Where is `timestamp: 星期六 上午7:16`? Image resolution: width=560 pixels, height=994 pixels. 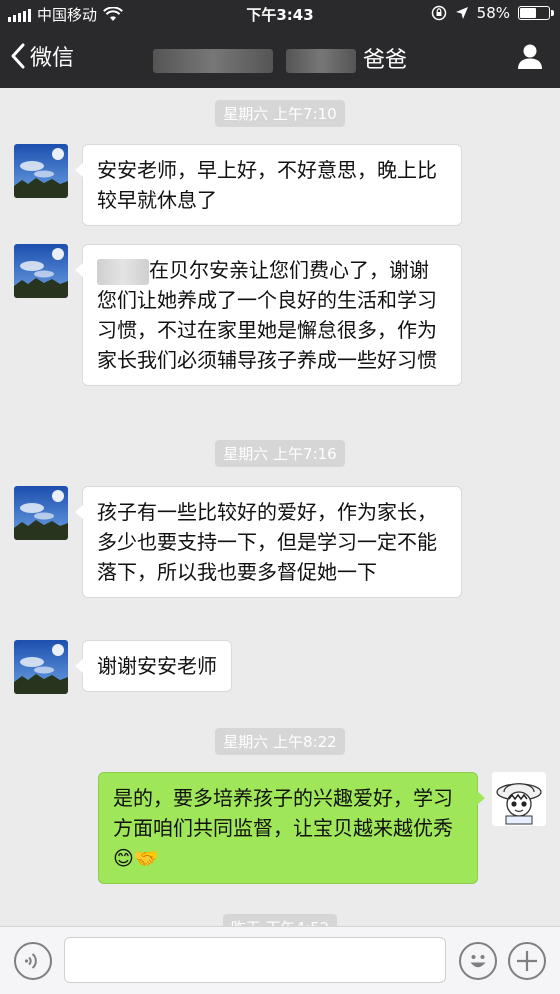 timestamp: 星期六 上午7:16 is located at coordinates (280, 453).